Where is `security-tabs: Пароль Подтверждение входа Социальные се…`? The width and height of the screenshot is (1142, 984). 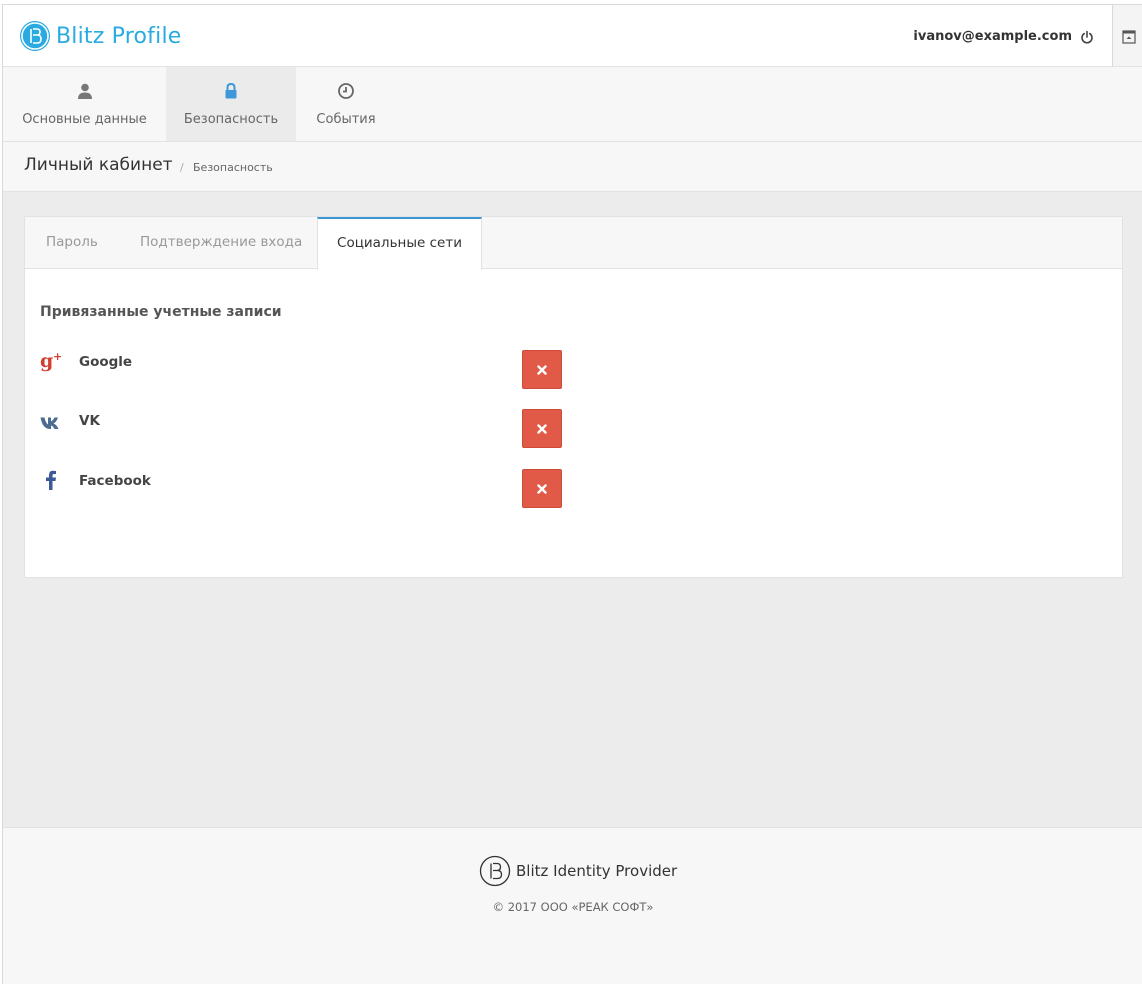
security-tabs: Пароль Подтверждение входа Социальные се… is located at coordinates (573, 243).